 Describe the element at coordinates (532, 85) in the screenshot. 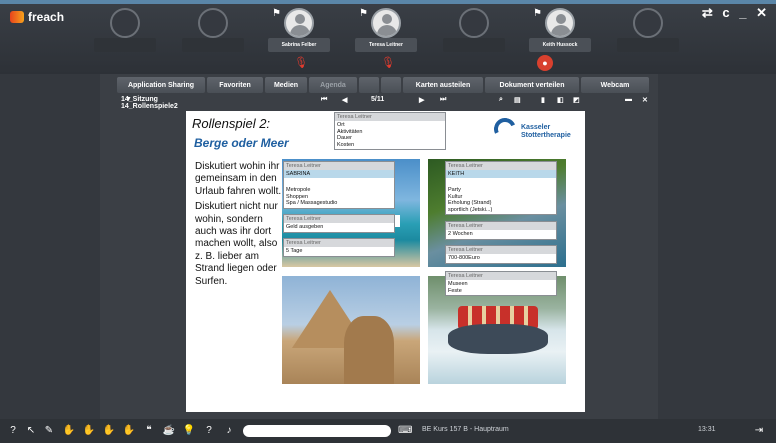

I see `tab-dokument-verteilen: Dokument verteilen` at that location.